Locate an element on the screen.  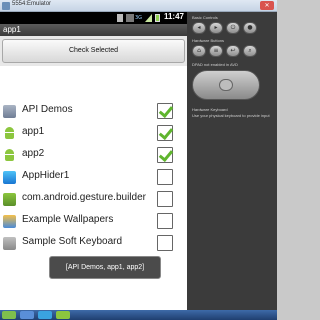
keyboard-icon is located at coordinates (9, 243).